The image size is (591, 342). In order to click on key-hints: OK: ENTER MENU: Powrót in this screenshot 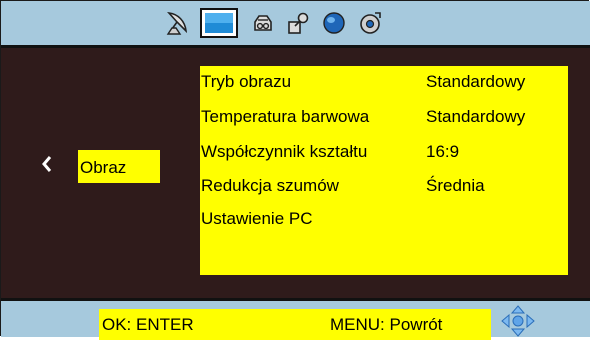, I will do `click(295, 324)`.